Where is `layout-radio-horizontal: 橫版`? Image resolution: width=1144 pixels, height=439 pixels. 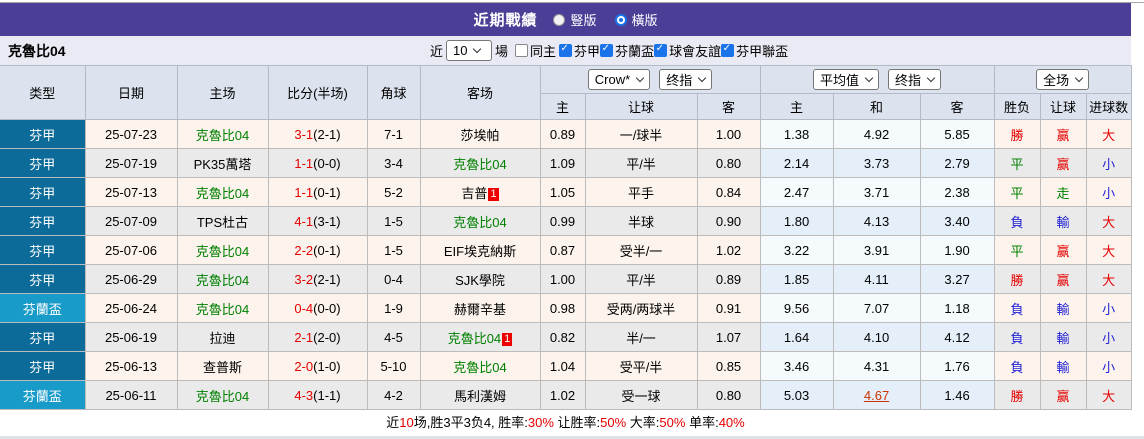
layout-radio-horizontal: 橫版 is located at coordinates (636, 19).